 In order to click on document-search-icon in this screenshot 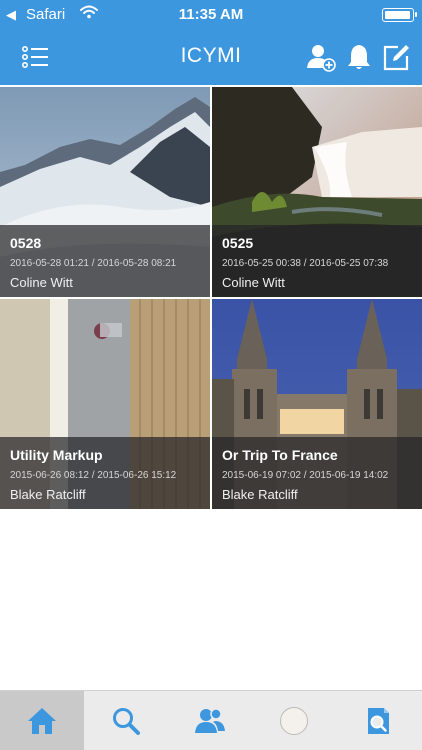, I will do `click(378, 721)`.